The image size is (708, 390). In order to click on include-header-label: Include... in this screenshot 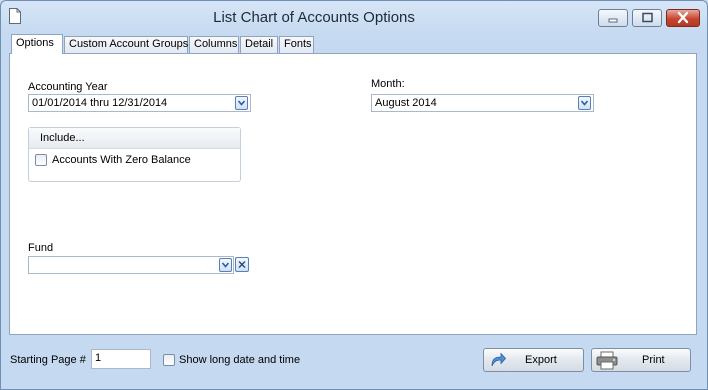, I will do `click(62, 138)`.